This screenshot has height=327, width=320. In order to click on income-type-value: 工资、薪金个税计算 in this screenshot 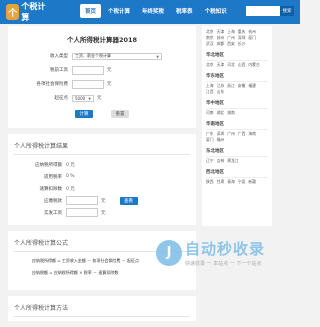, I will do `click(93, 55)`.